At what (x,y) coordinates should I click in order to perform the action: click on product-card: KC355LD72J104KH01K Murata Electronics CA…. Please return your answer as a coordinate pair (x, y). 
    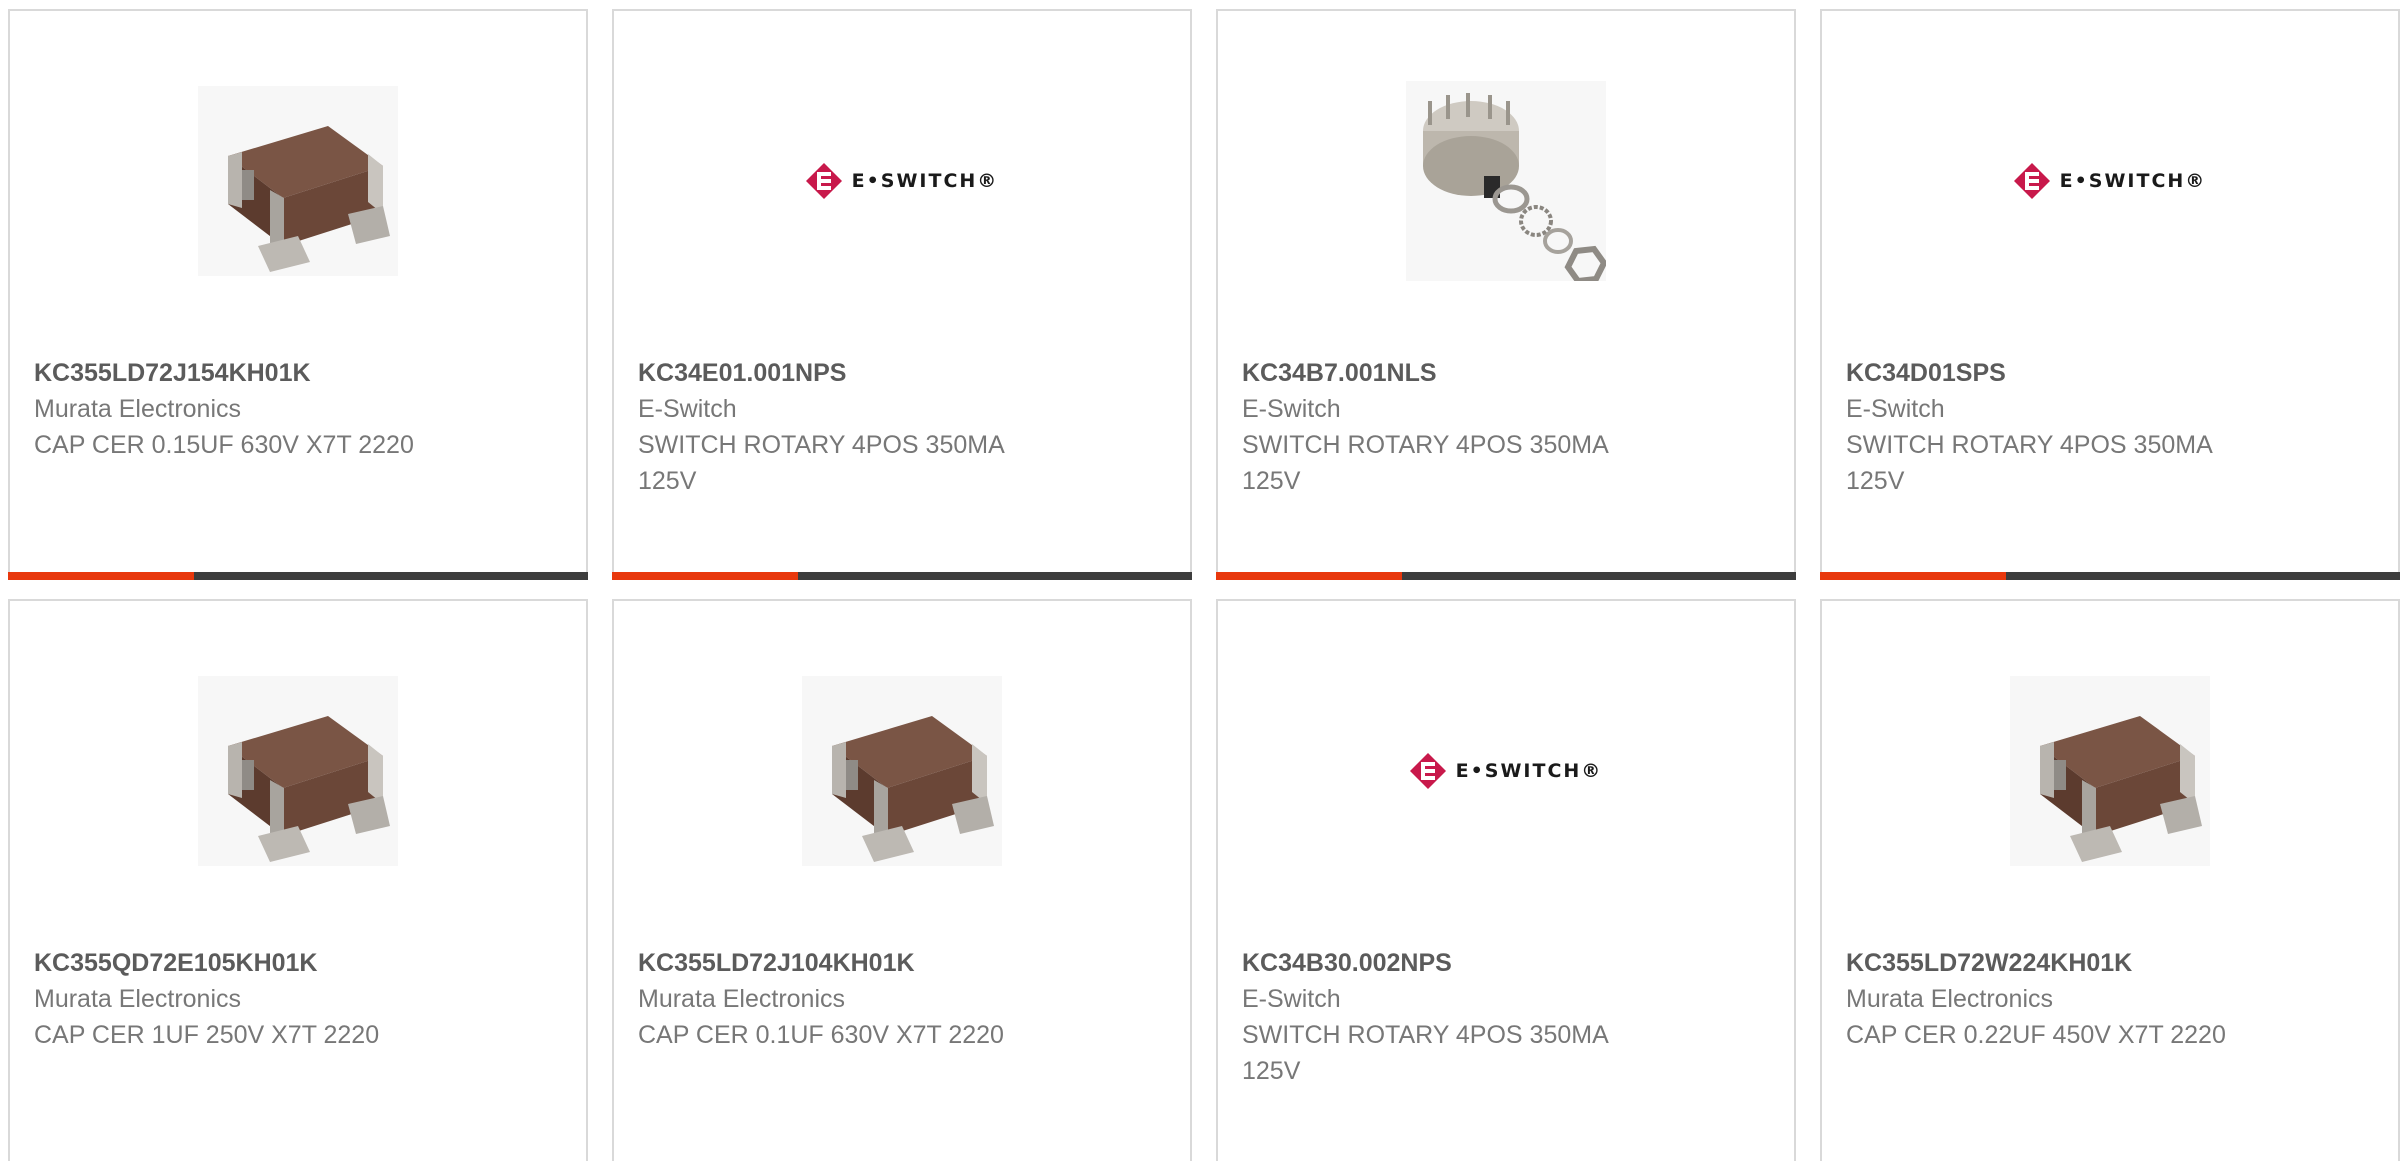
    Looking at the image, I should click on (902, 880).